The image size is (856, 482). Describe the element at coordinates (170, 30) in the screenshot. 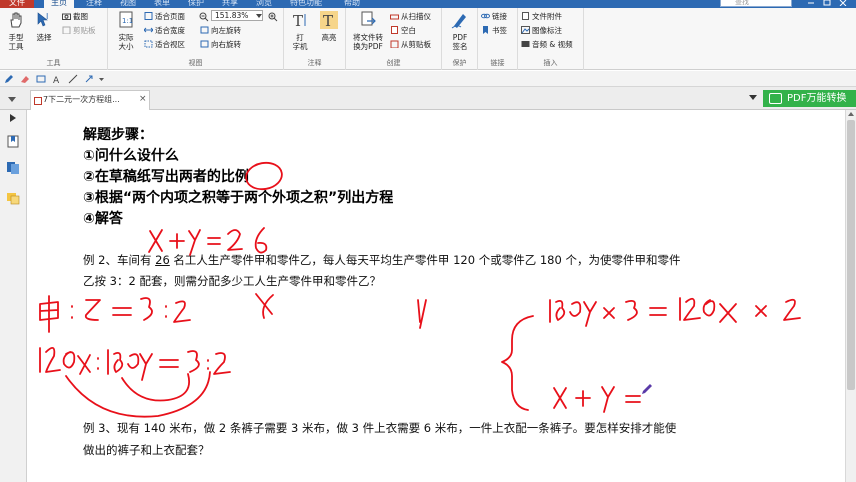

I see `fit-width-label: 适合宽度` at that location.